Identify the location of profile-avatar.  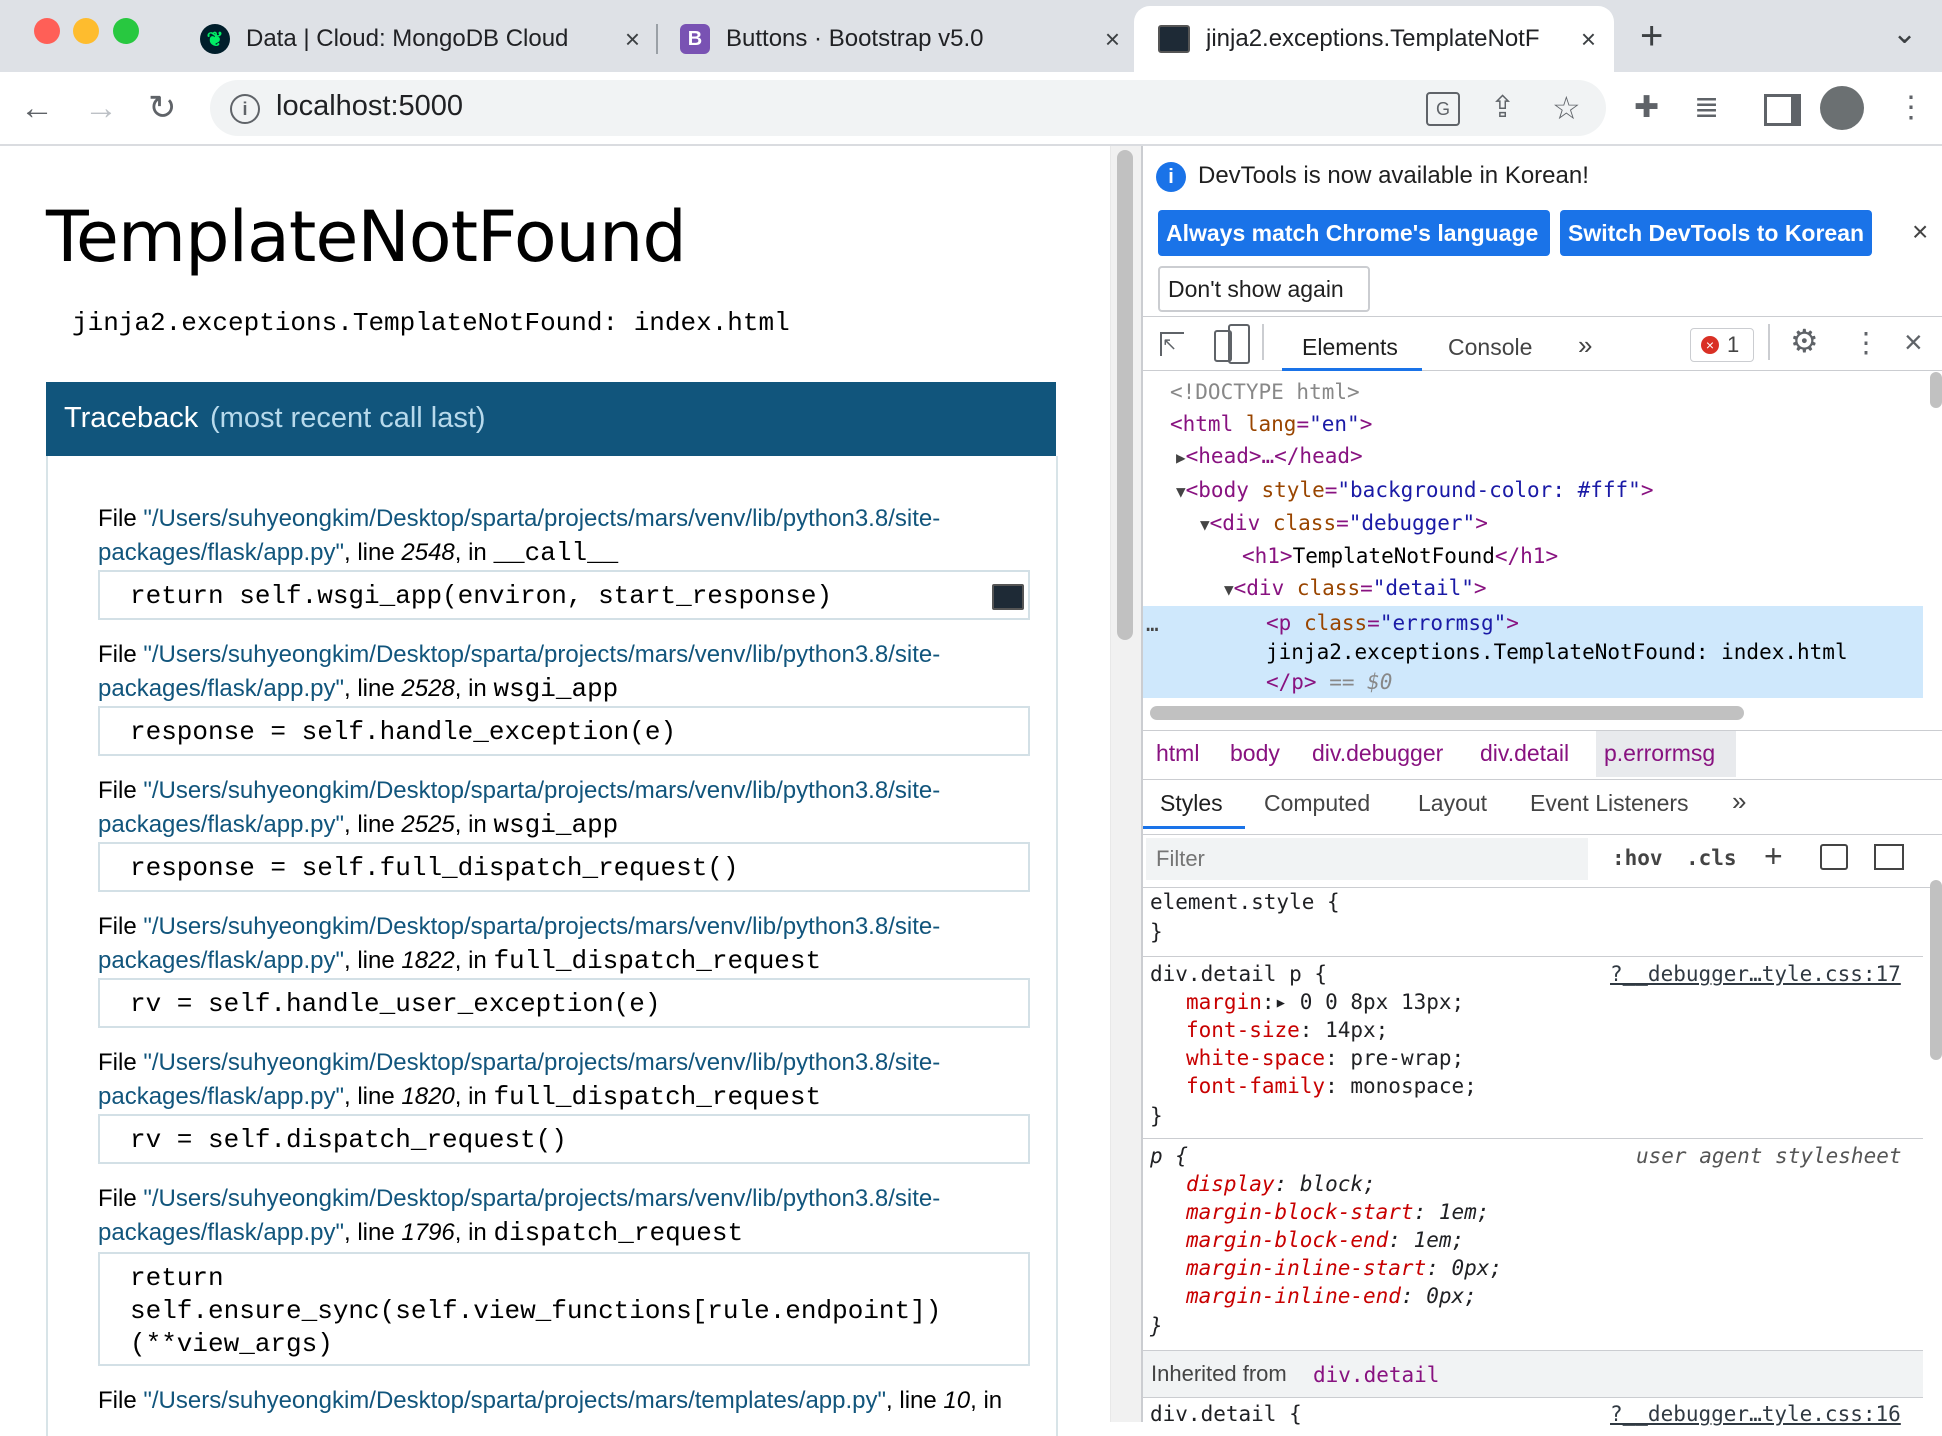
(1842, 108).